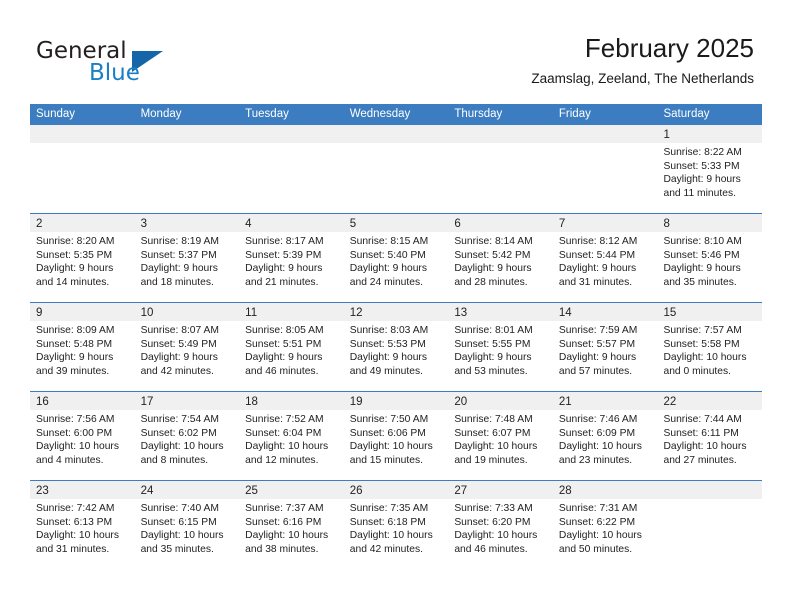 The width and height of the screenshot is (792, 612). I want to click on sunrise-text: Sunrise: 8:20 AM, so click(75, 241).